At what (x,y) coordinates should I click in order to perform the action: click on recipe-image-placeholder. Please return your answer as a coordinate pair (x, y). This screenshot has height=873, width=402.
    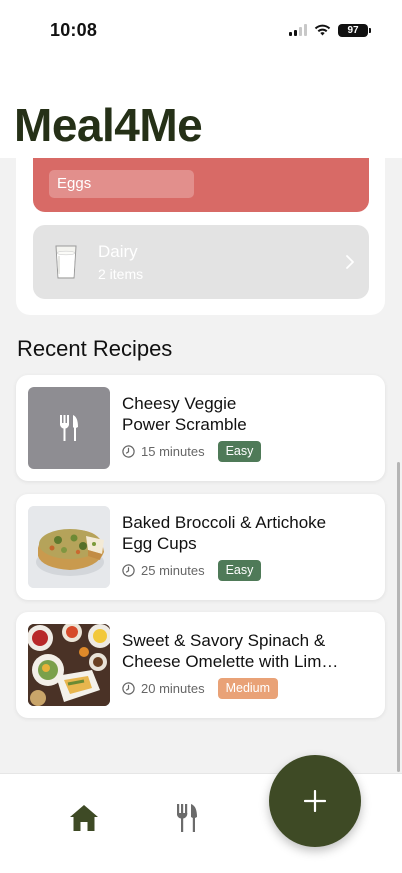
    Looking at the image, I should click on (69, 428).